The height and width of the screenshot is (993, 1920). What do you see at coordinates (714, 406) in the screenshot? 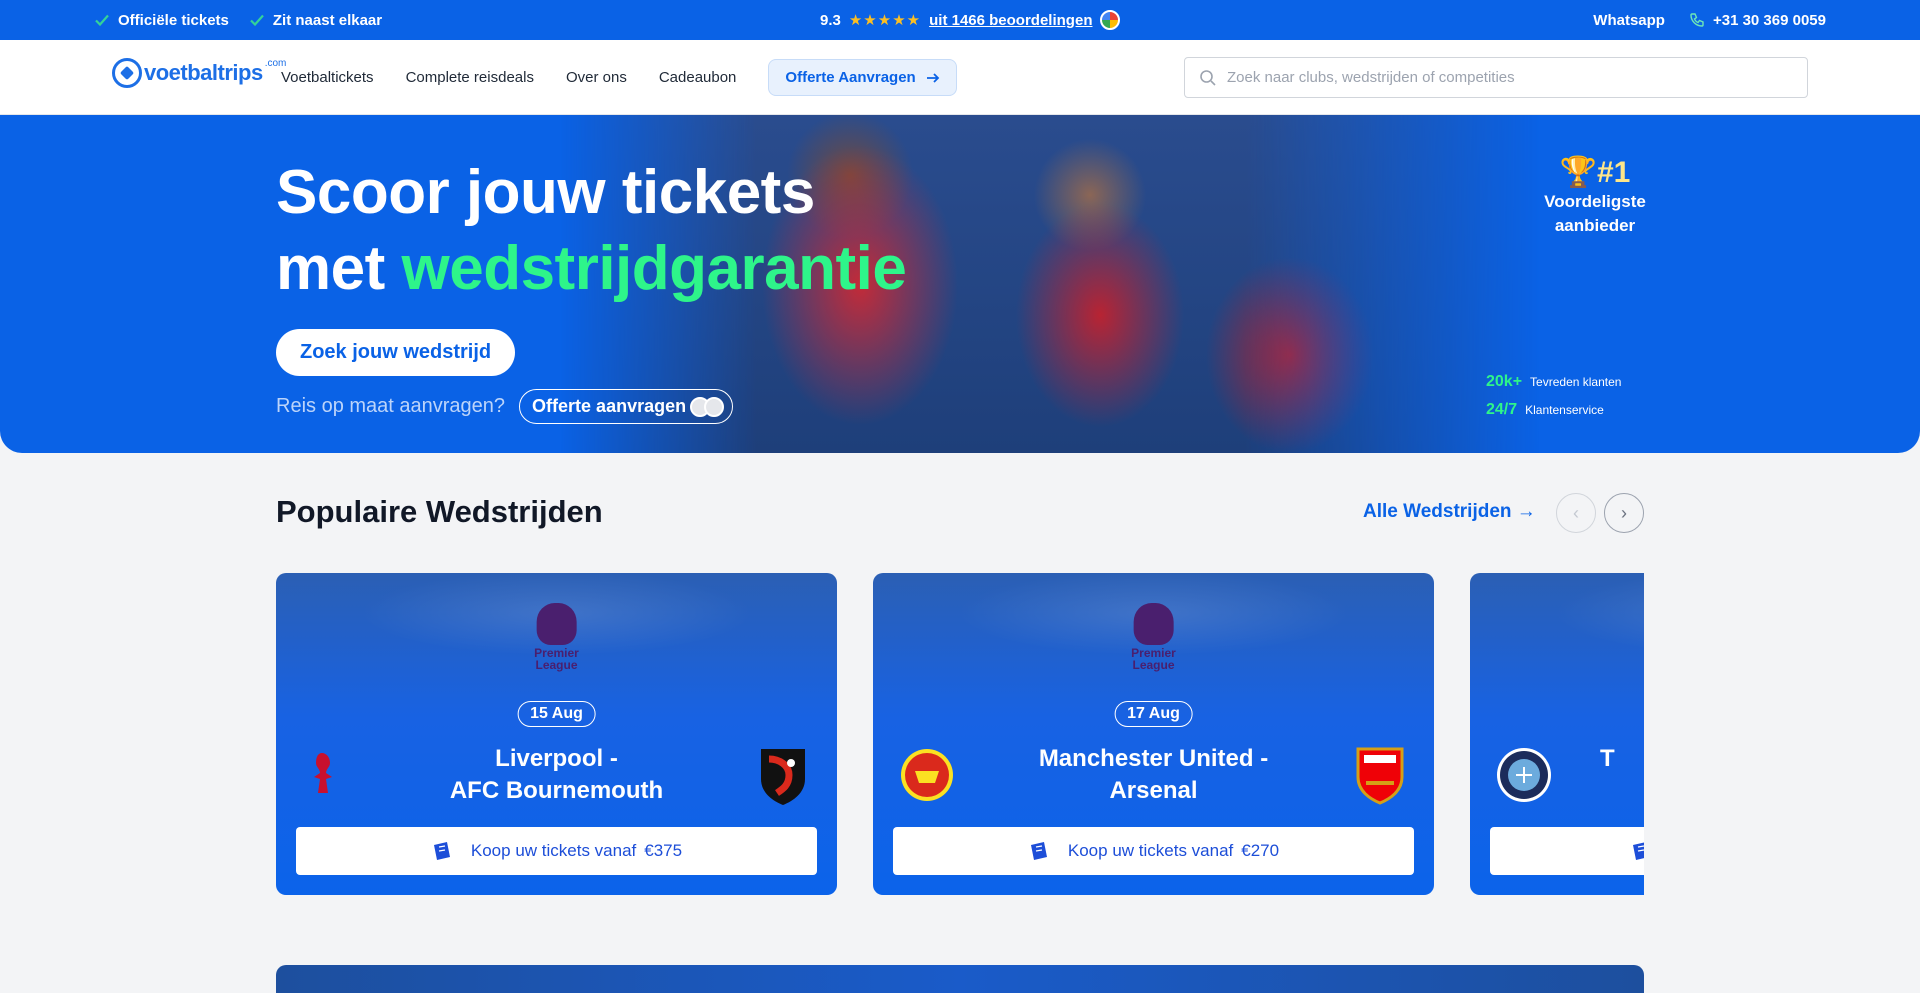
I see `avatar` at bounding box center [714, 406].